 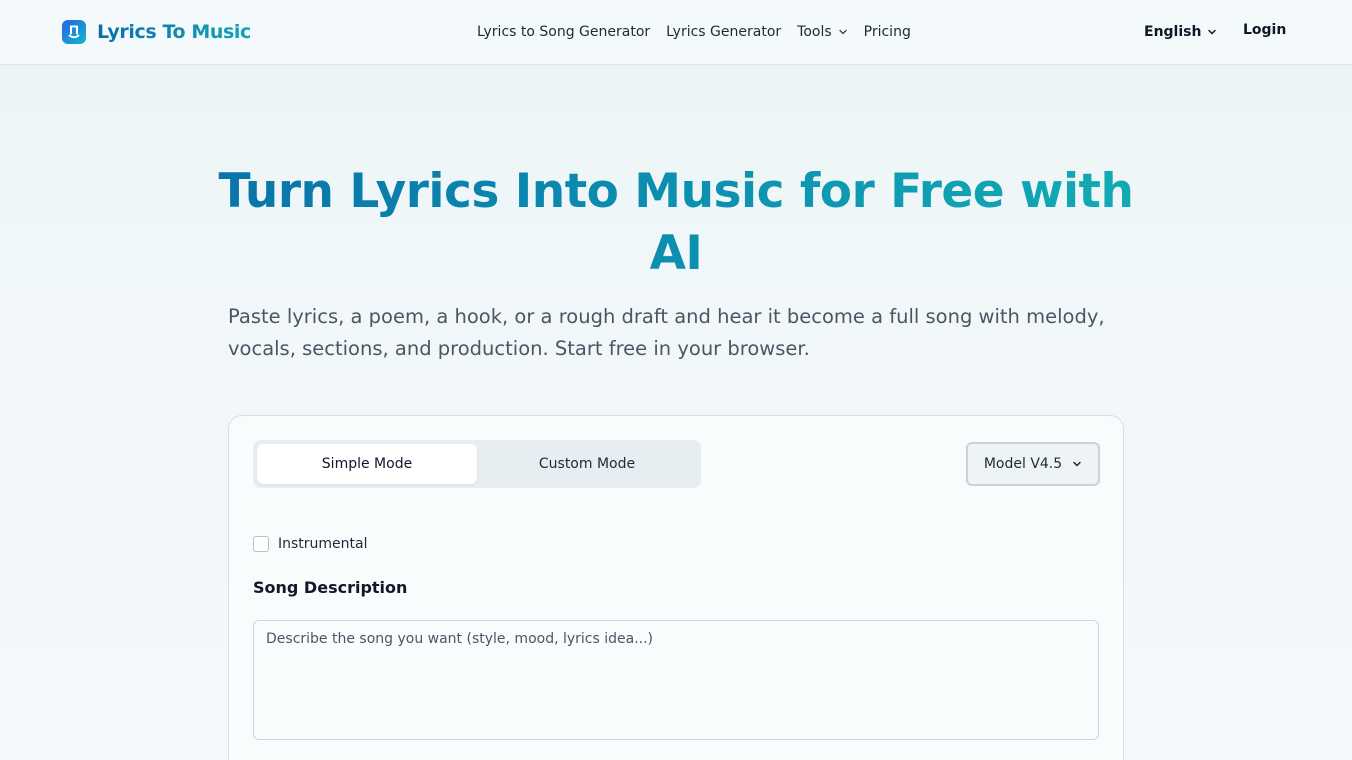 I want to click on song-description-input, so click(x=676, y=680).